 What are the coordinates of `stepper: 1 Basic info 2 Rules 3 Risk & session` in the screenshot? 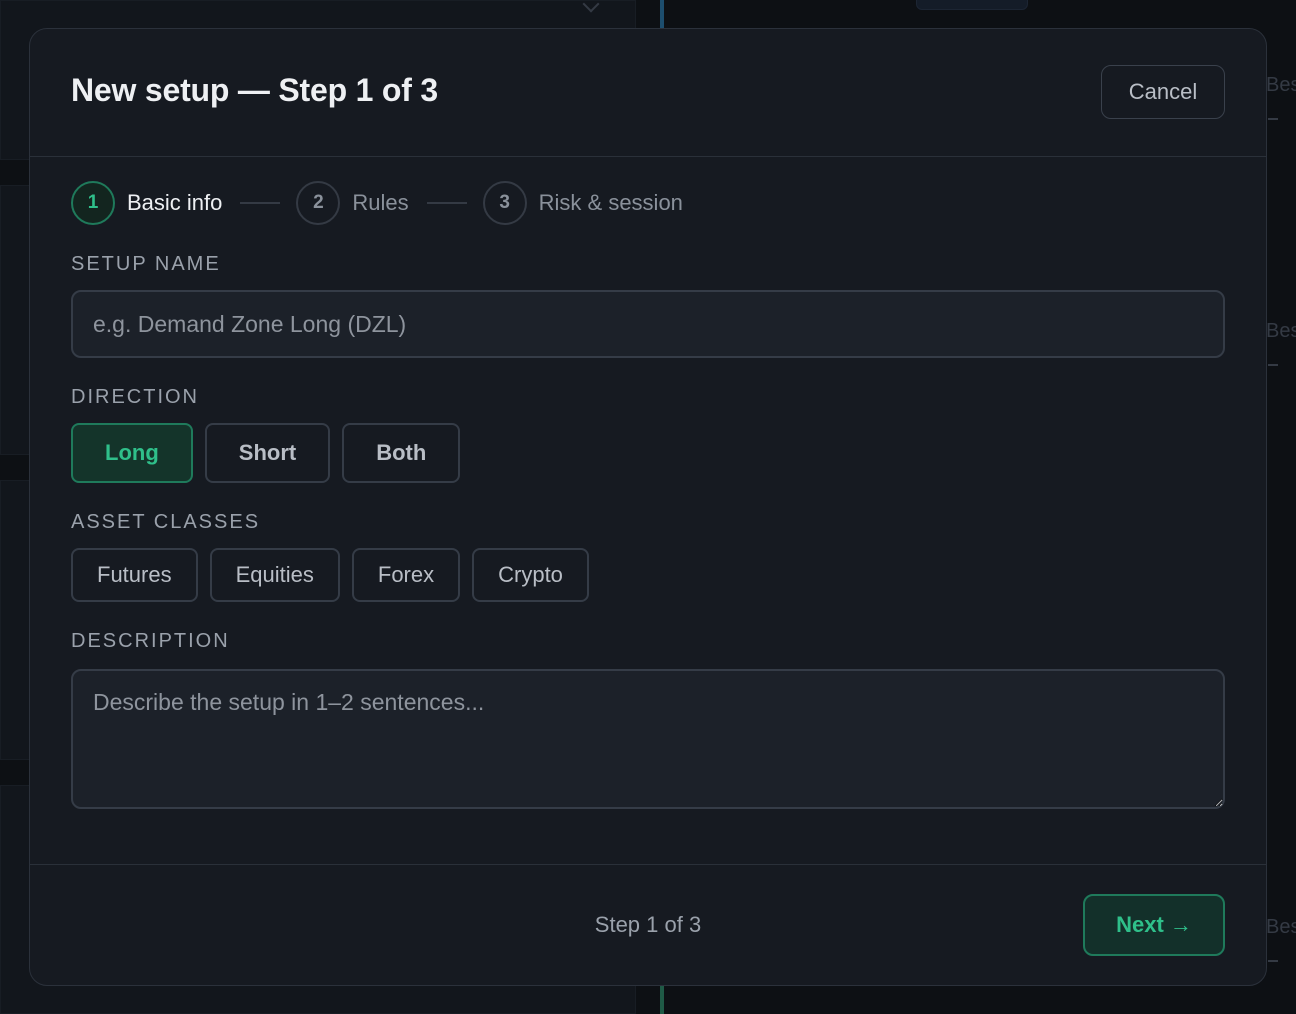 It's located at (648, 203).